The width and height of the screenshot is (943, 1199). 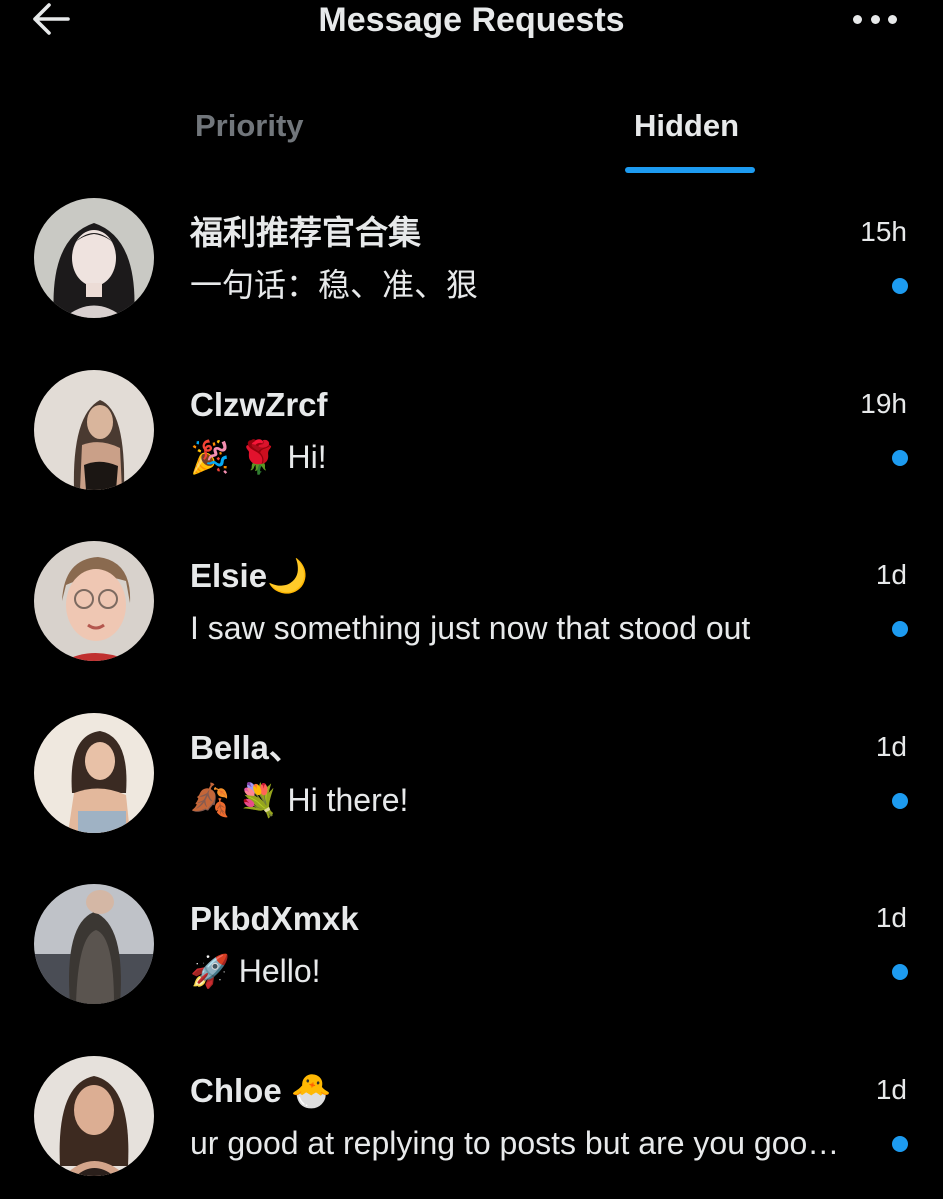 I want to click on tab-hidden: Hidden, so click(x=686, y=126).